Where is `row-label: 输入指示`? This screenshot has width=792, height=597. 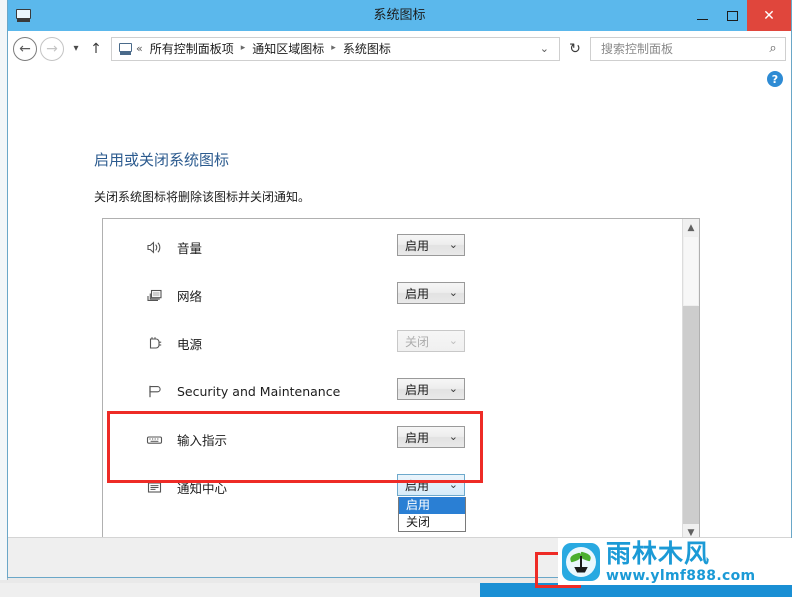
row-label: 输入指示 is located at coordinates (202, 440).